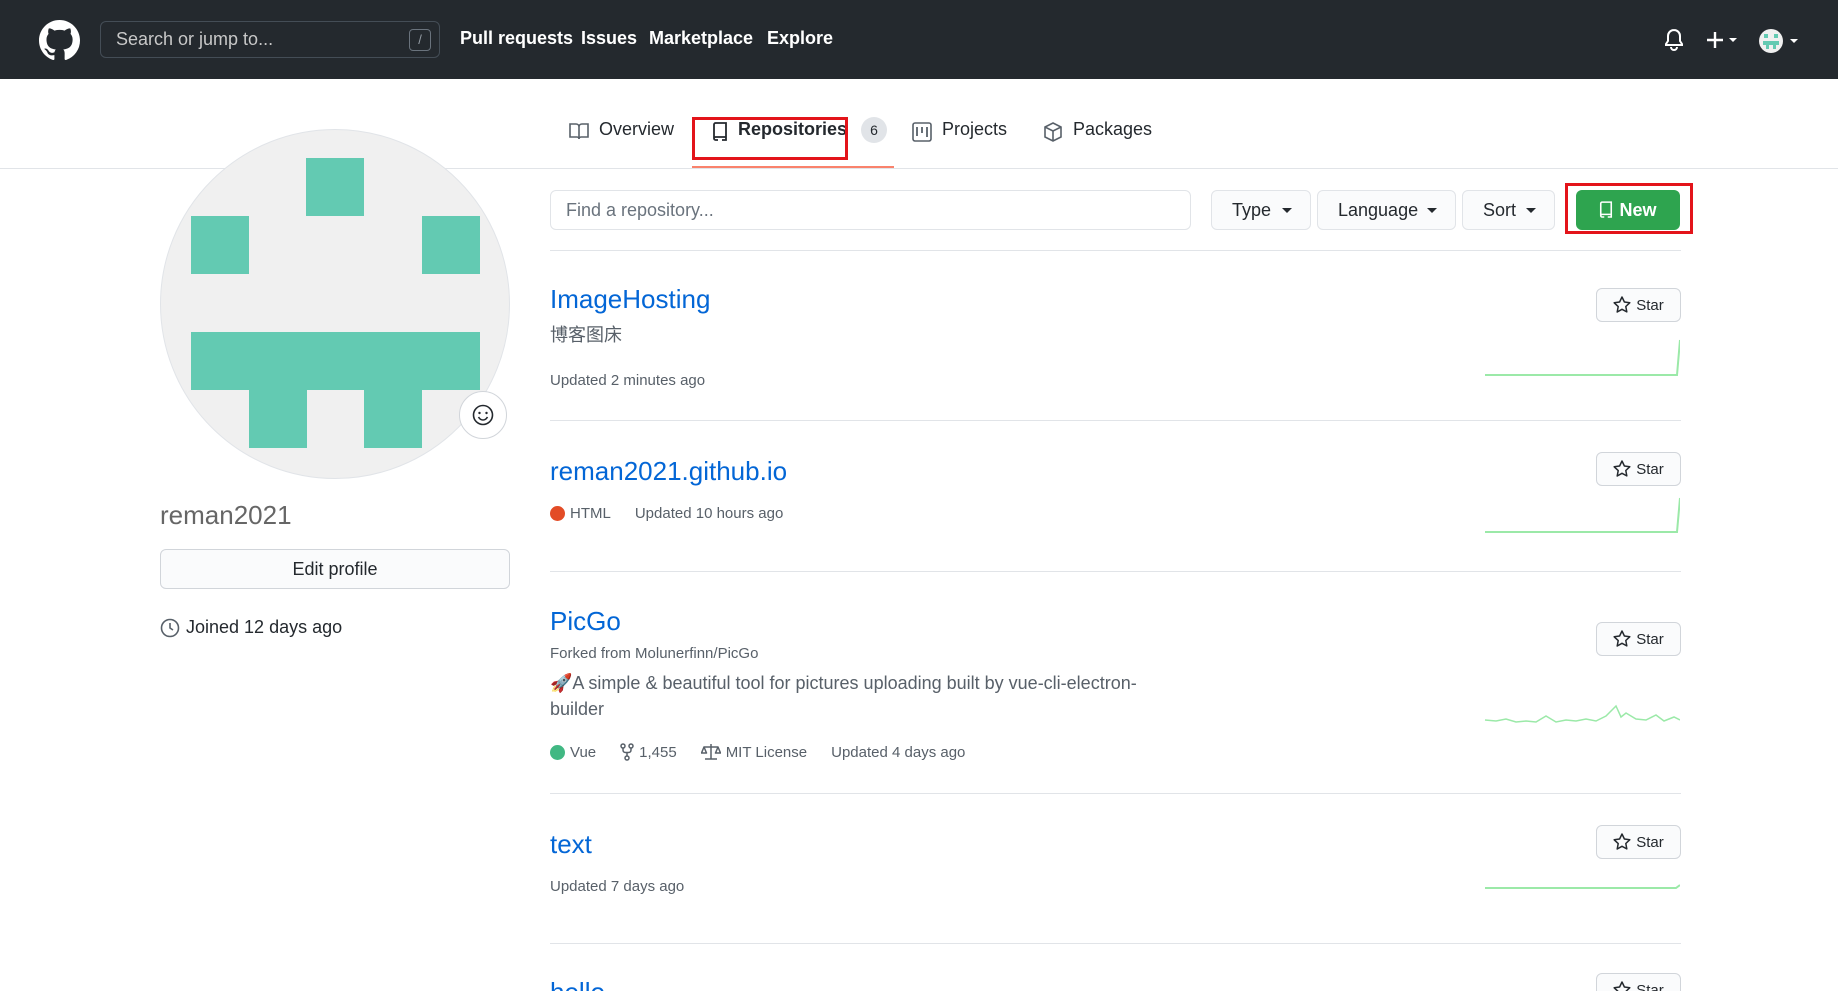 The image size is (1838, 991). I want to click on sort-dropdown: Sort, so click(1508, 210).